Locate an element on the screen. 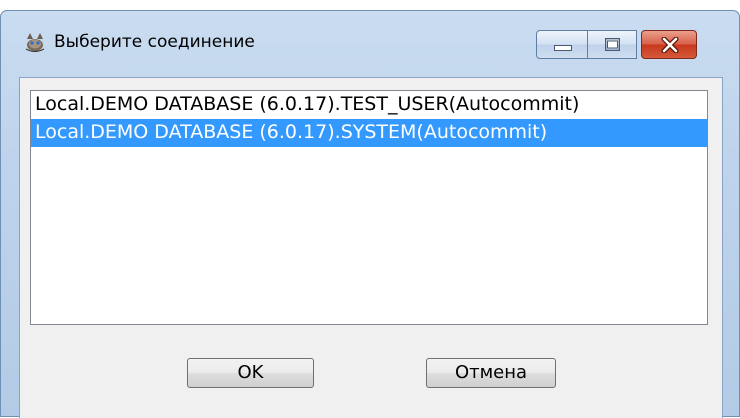  ok-button: OK is located at coordinates (250, 373).